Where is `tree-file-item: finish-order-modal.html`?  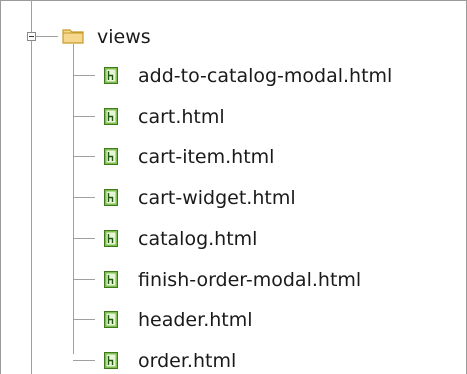 tree-file-item: finish-order-modal.html is located at coordinates (233, 280).